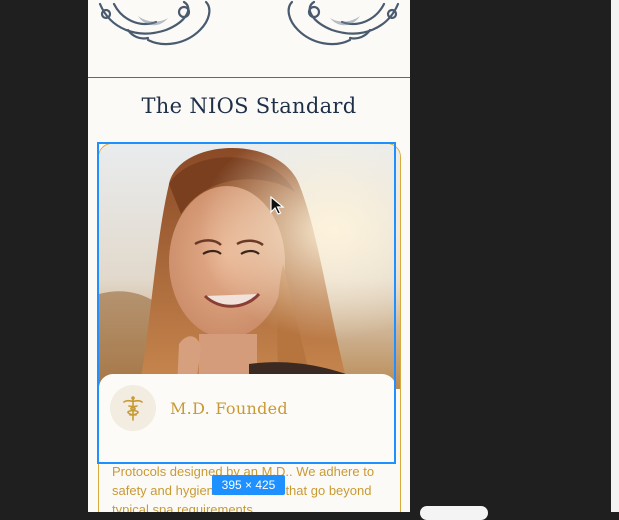  What do you see at coordinates (249, 106) in the screenshot?
I see `section-title: The NIOS Standard` at bounding box center [249, 106].